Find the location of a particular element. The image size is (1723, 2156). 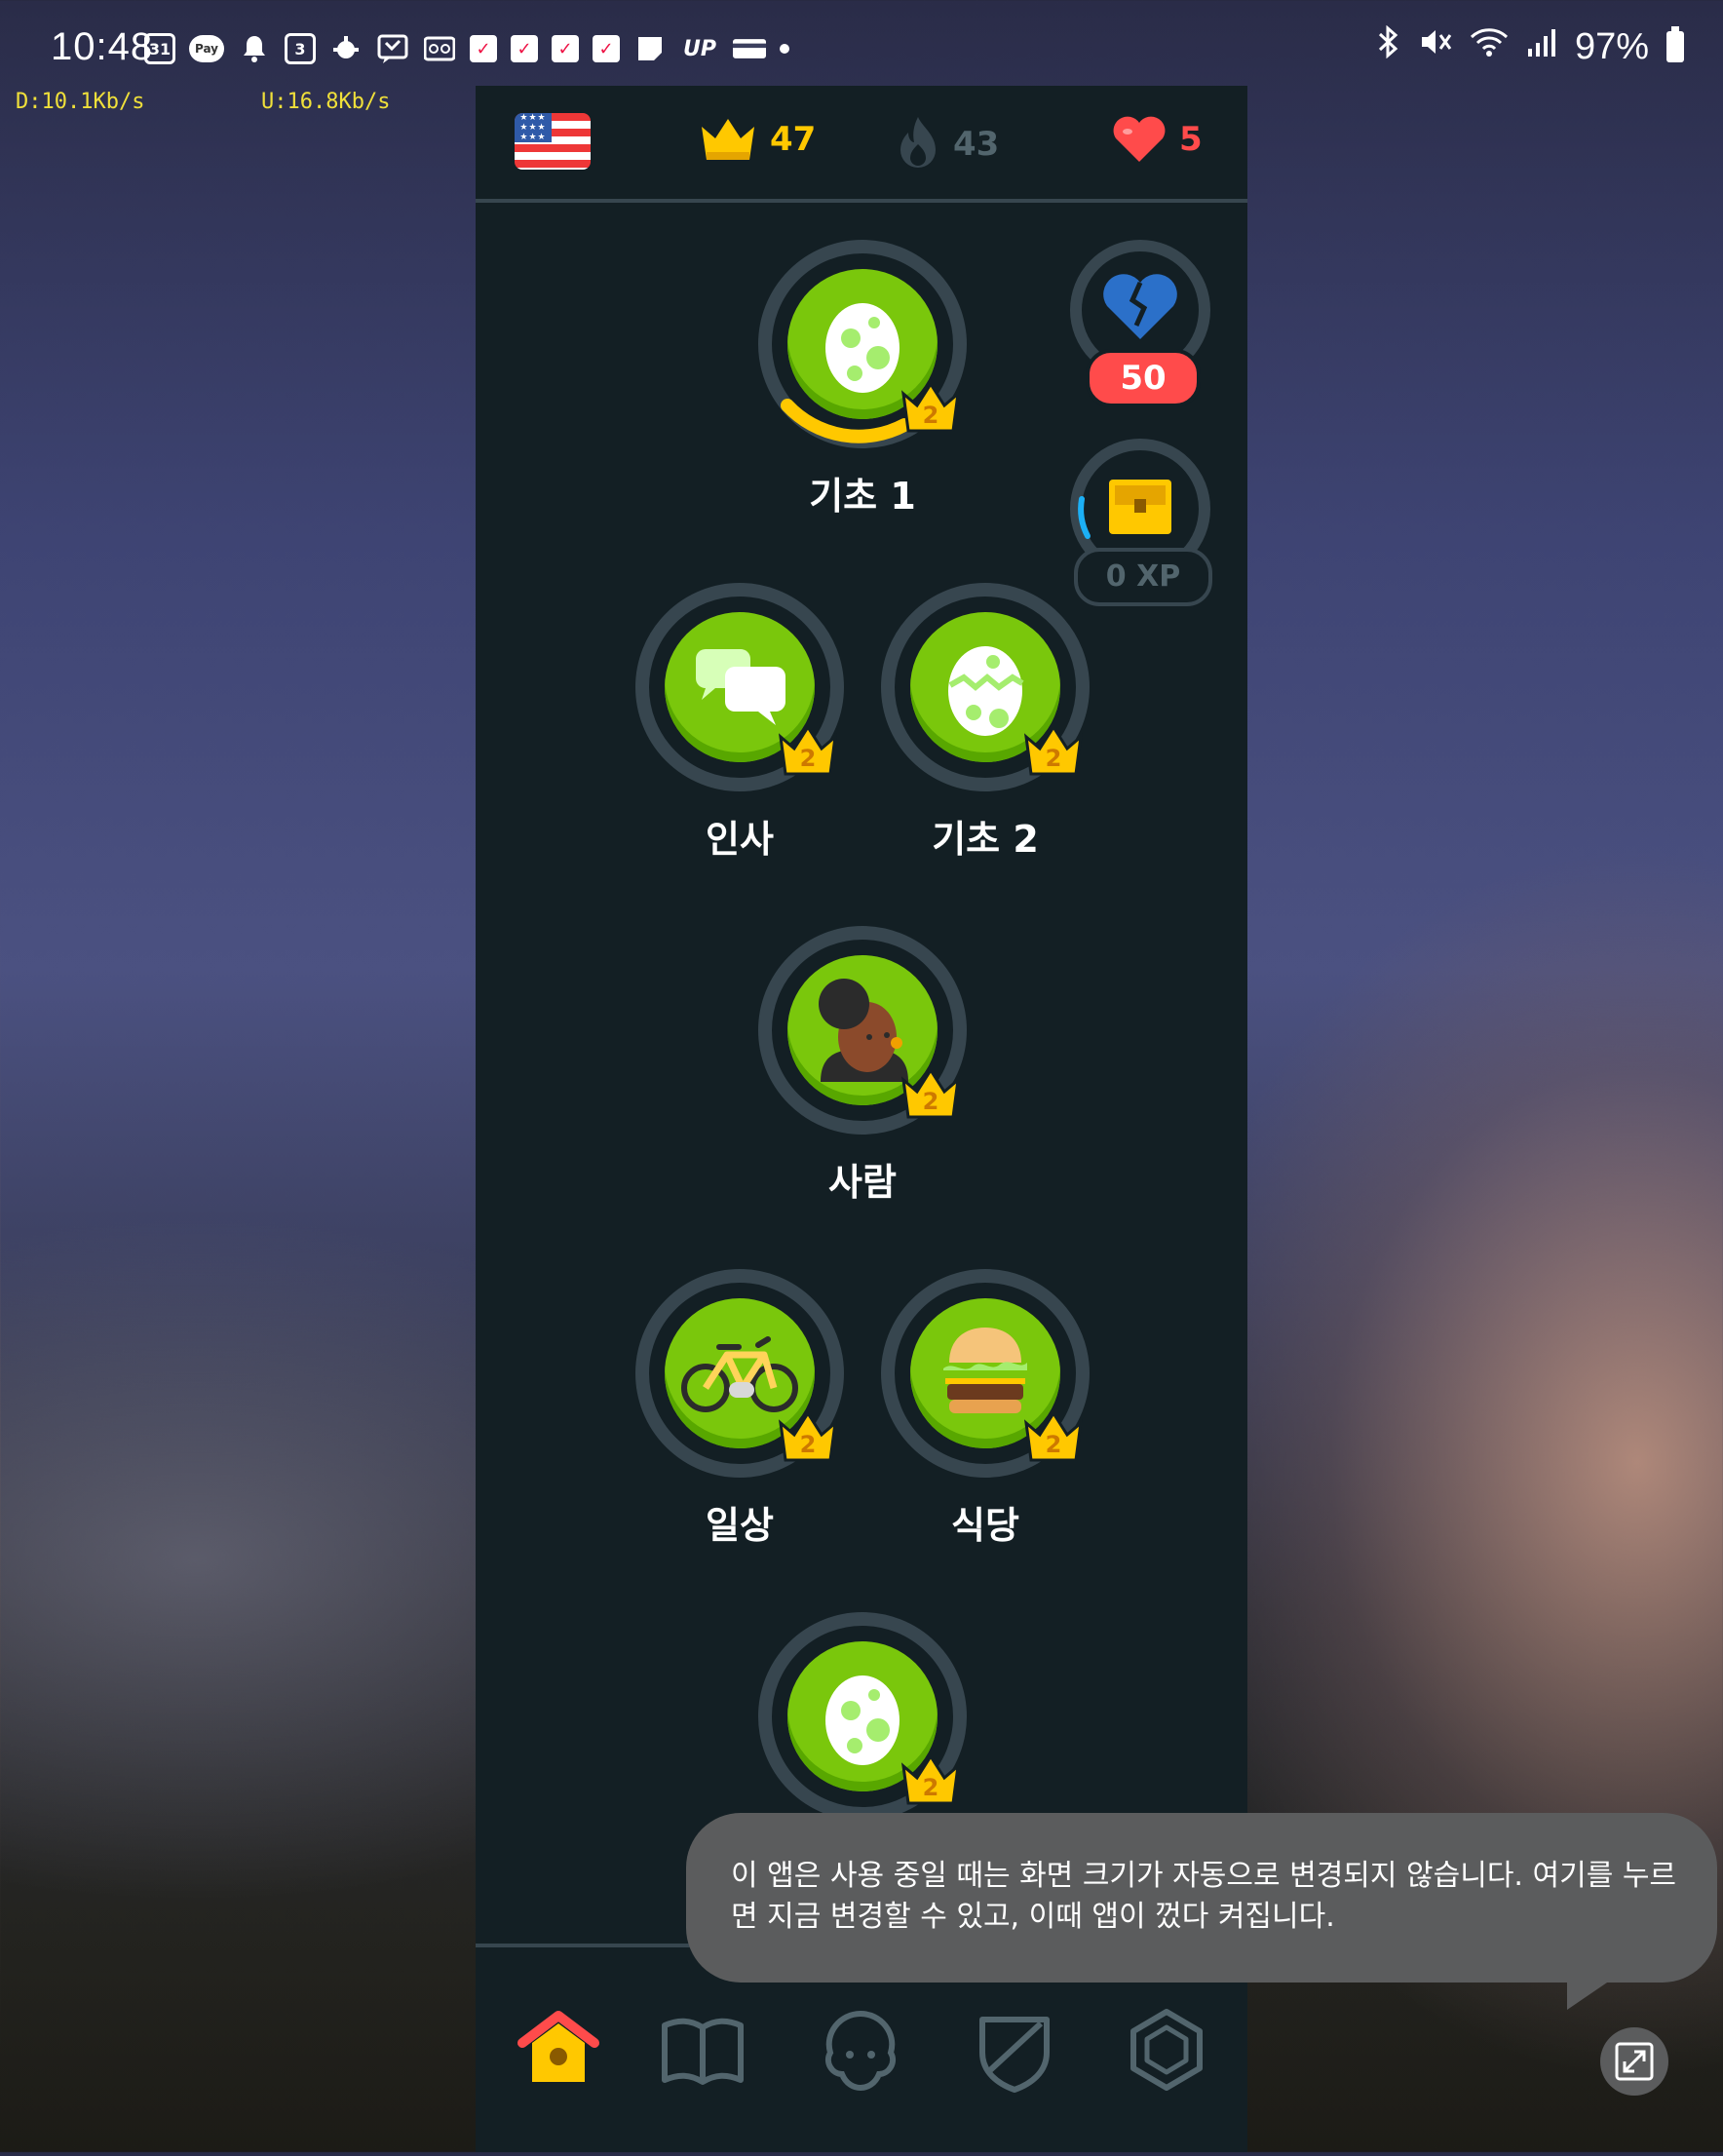

task-icon-4: ✓ is located at coordinates (606, 48).